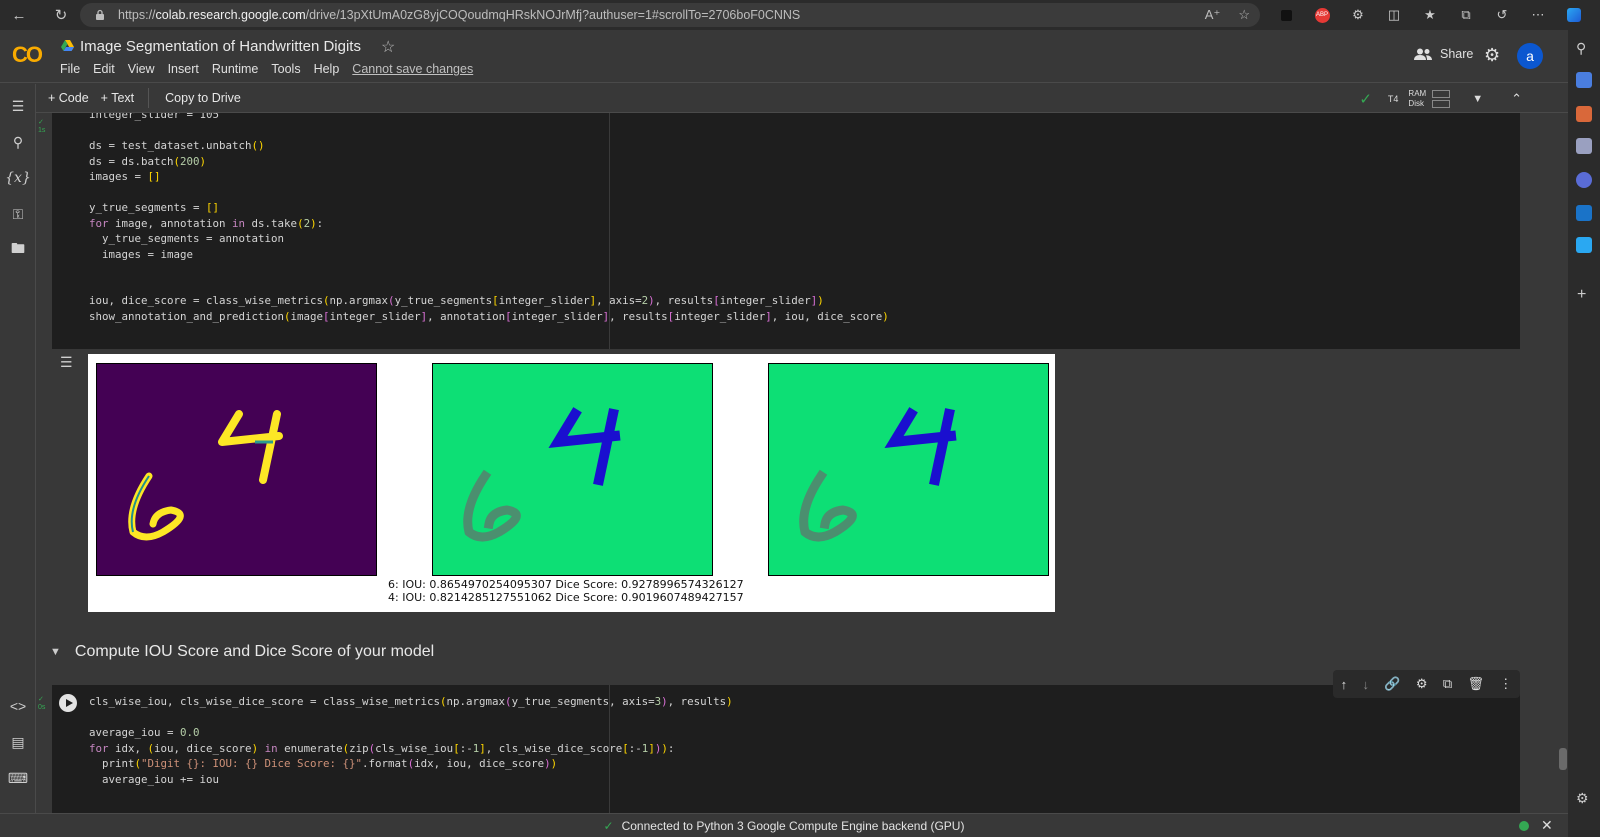 The width and height of the screenshot is (1600, 837). Describe the element at coordinates (68, 703) in the screenshot. I see `cell2-run-button` at that location.